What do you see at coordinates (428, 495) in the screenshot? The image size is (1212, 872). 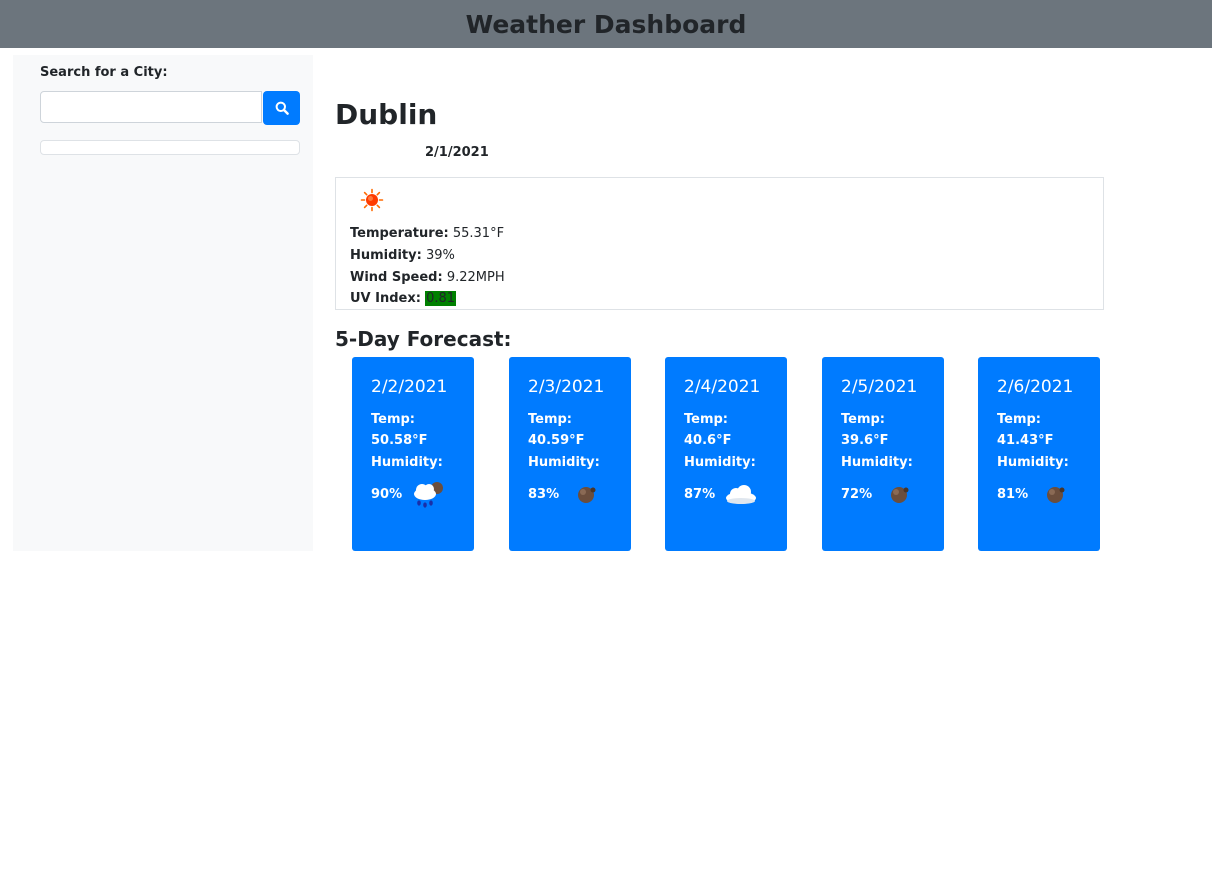 I see `rain-cloud-icon` at bounding box center [428, 495].